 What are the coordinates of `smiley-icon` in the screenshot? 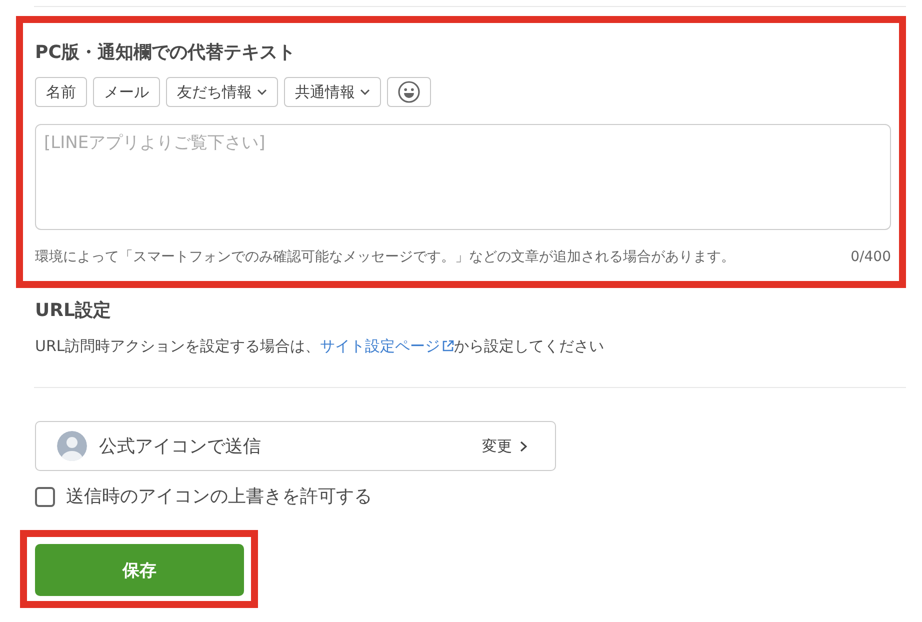 It's located at (409, 92).